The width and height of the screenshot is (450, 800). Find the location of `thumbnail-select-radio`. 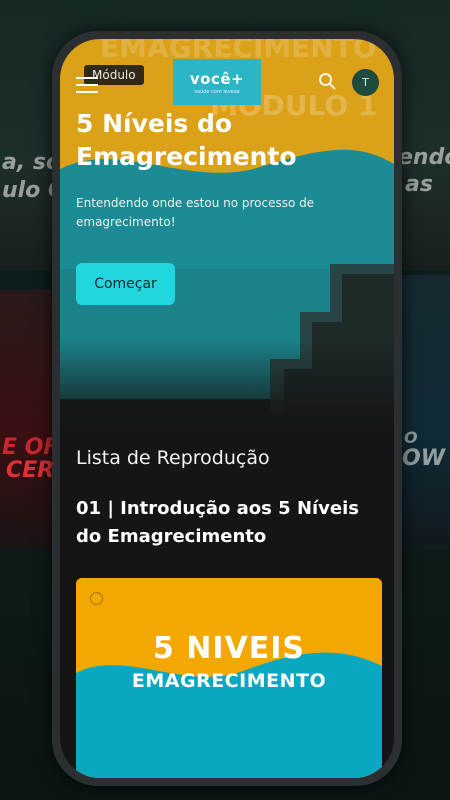

thumbnail-select-radio is located at coordinates (96, 598).